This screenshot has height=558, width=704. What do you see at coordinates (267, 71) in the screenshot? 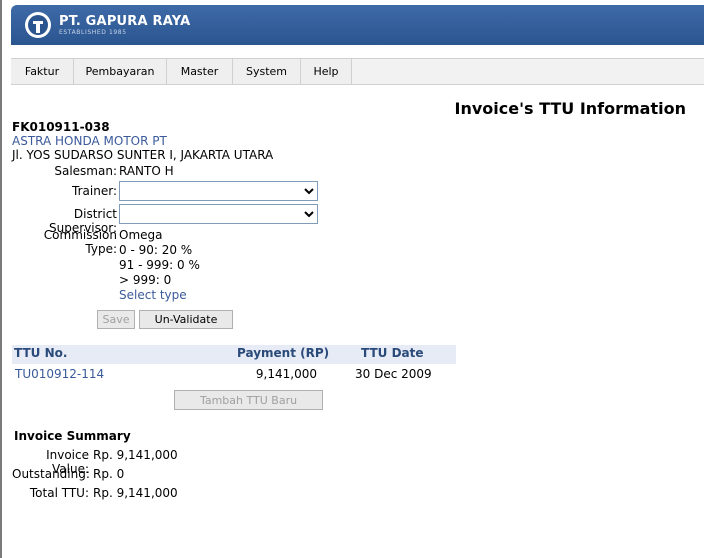
I see `menu-system: System` at bounding box center [267, 71].